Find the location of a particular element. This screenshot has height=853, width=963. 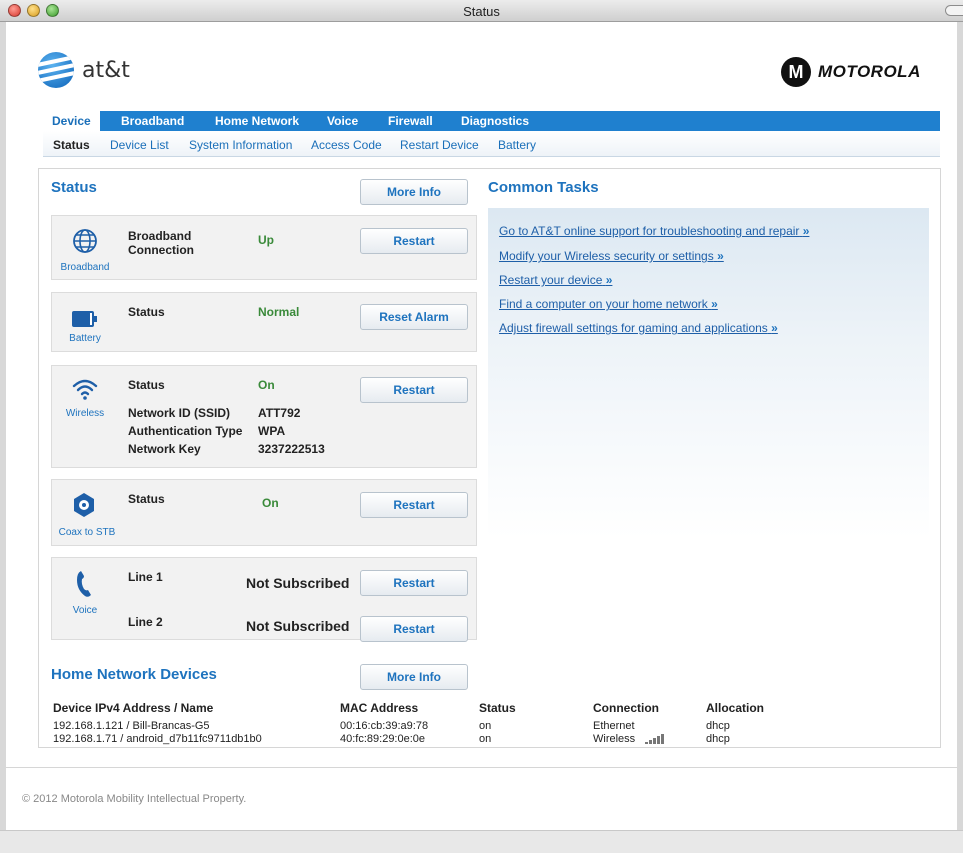

window-bottom-bar is located at coordinates (481, 841).